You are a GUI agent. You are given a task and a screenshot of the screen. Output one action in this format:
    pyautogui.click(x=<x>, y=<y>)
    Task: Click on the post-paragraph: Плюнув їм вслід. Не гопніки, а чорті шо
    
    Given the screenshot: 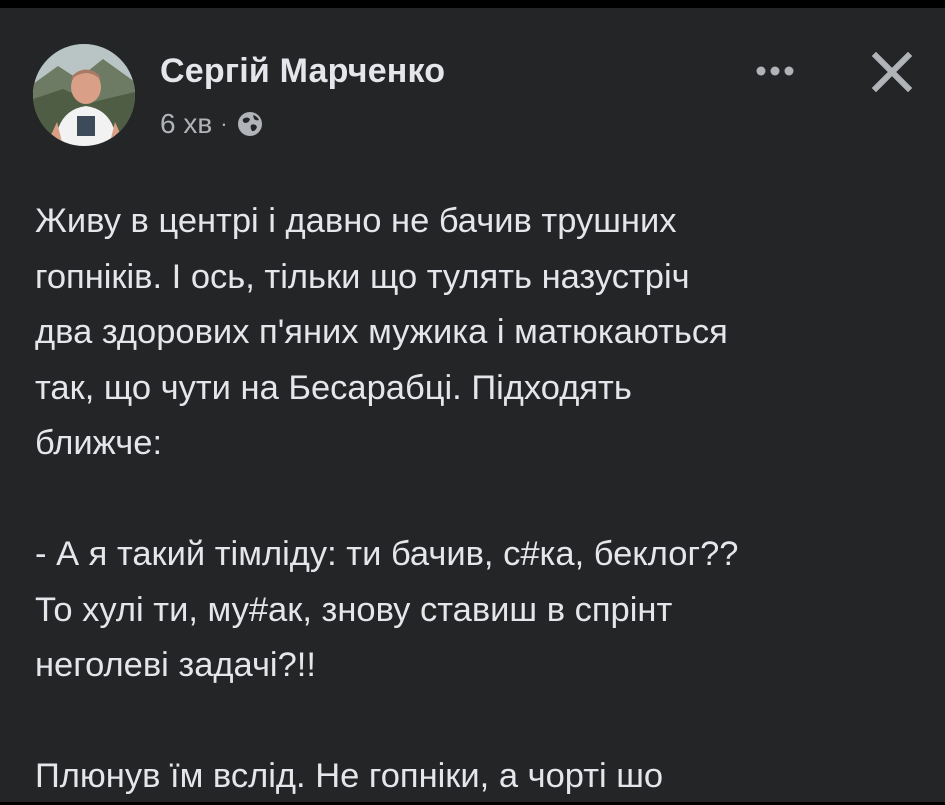 What is the action you would take?
    pyautogui.click(x=480, y=777)
    